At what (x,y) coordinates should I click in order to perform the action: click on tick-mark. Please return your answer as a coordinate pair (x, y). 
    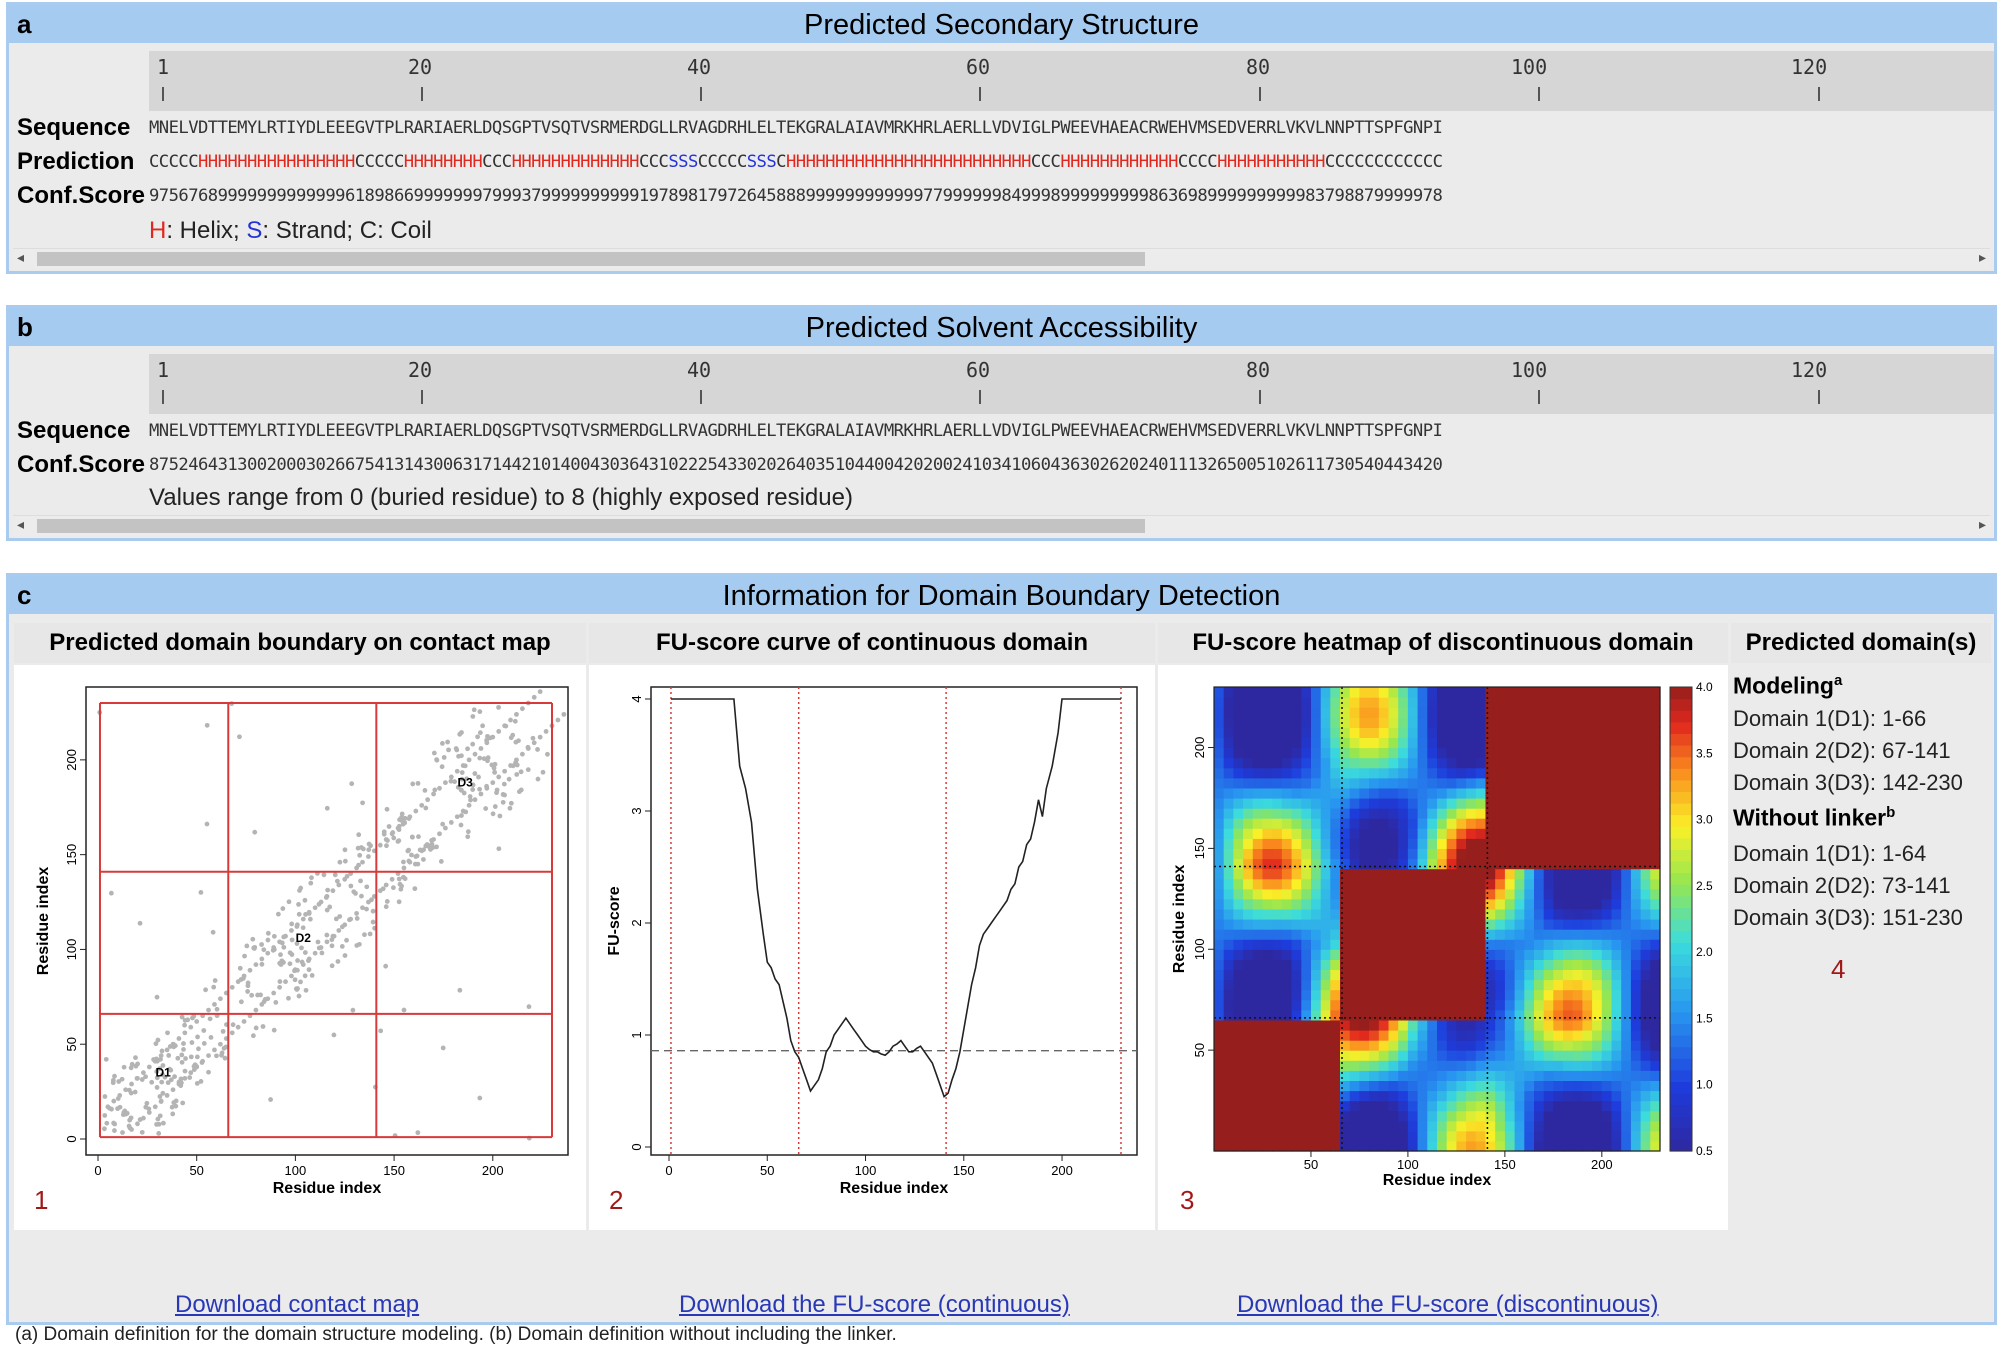
    Looking at the image, I should click on (163, 94).